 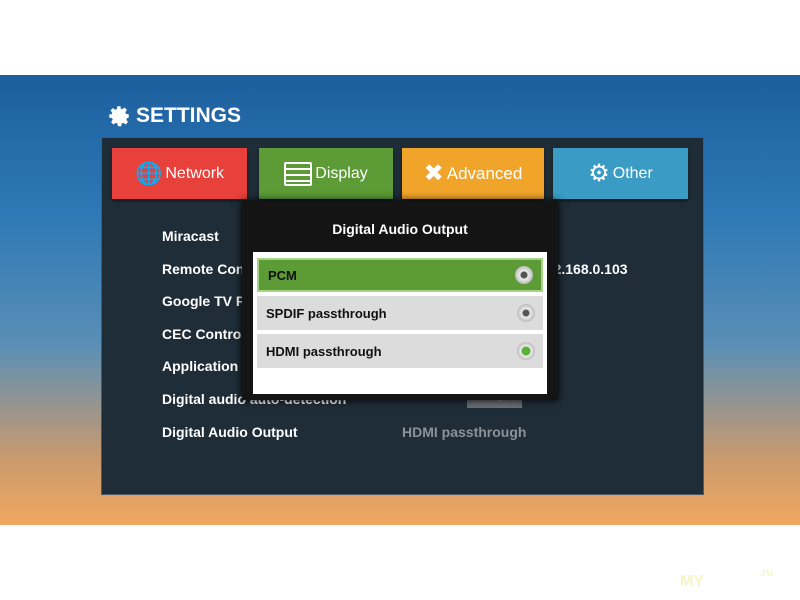 What do you see at coordinates (203, 334) in the screenshot?
I see `setting-cec-control: CEC Control` at bounding box center [203, 334].